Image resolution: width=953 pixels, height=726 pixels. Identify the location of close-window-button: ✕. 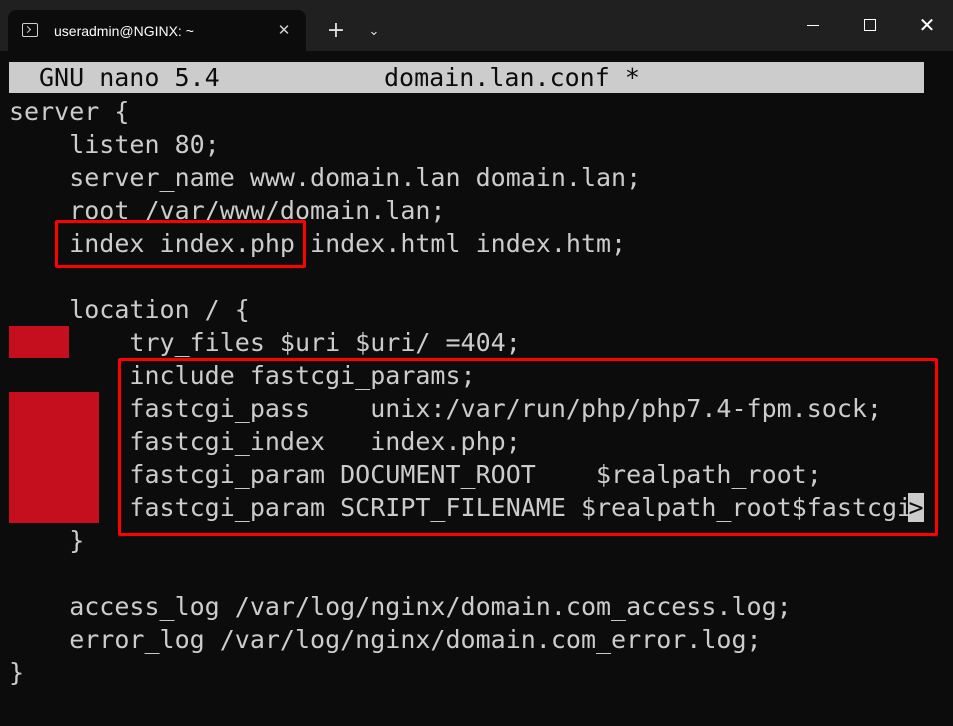
(925, 25).